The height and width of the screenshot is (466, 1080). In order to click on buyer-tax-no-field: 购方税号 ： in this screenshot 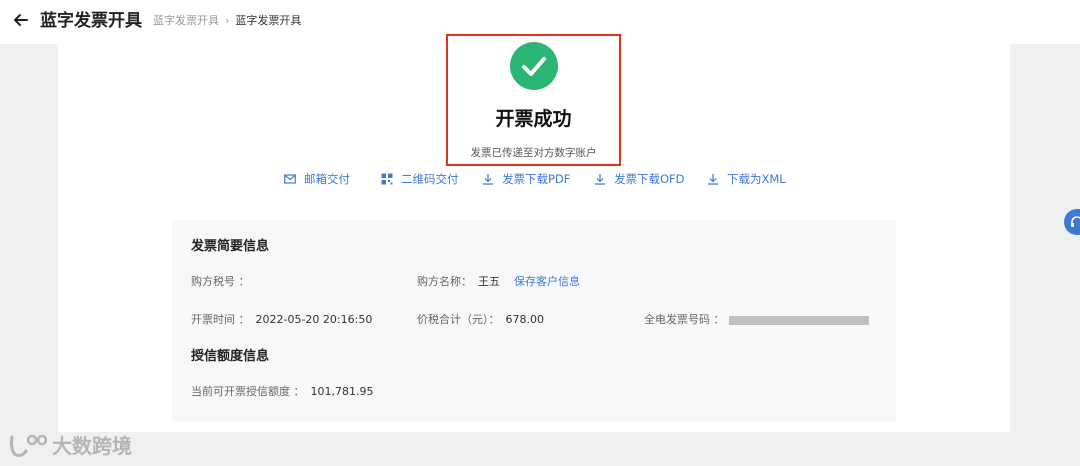, I will do `click(223, 282)`.